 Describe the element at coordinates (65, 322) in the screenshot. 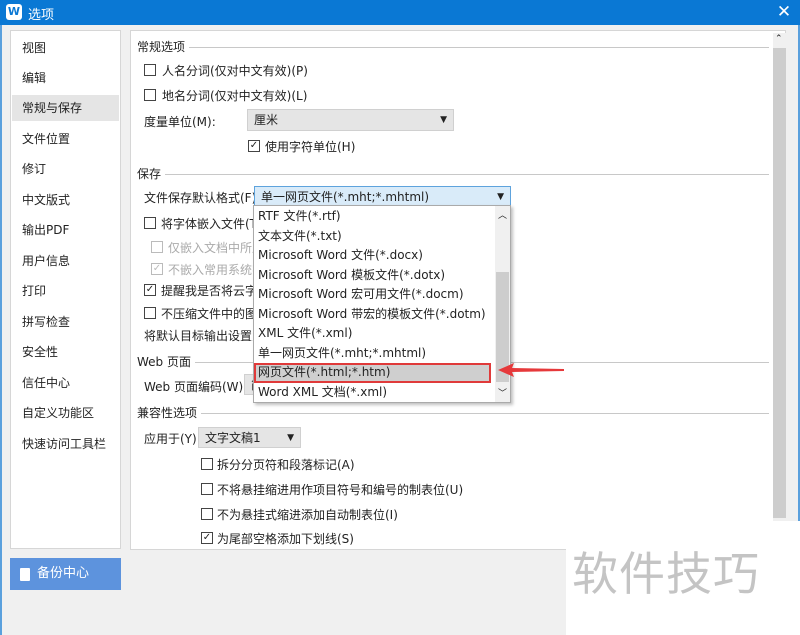

I see `sidebar-item-spell-check: 拼写检查` at that location.